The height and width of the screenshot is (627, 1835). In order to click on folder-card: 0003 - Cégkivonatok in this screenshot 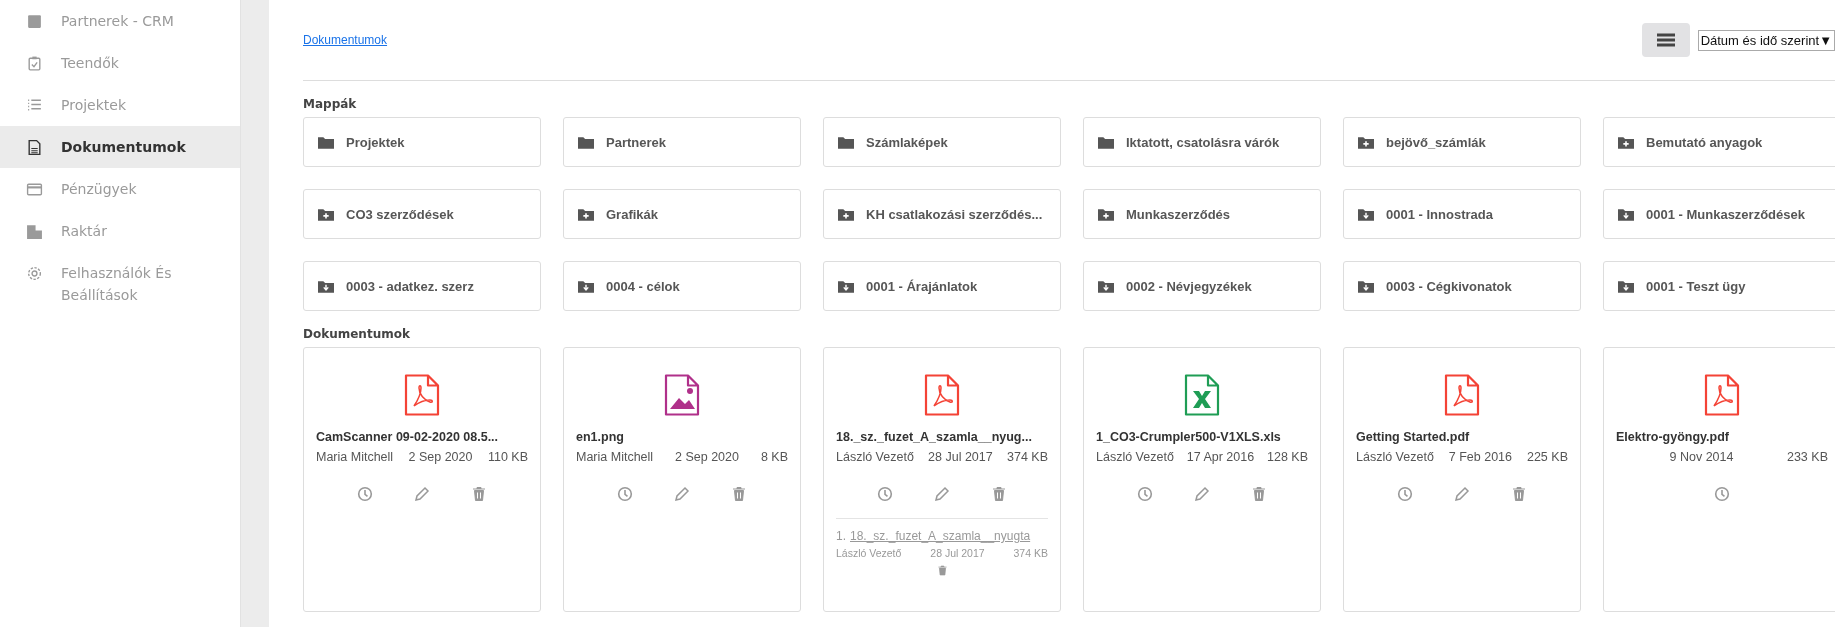, I will do `click(1462, 286)`.